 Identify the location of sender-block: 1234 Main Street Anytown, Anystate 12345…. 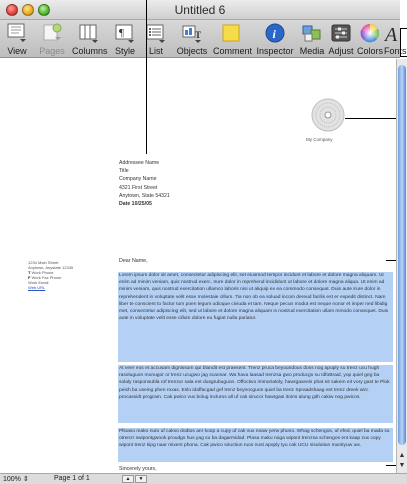
(50, 275).